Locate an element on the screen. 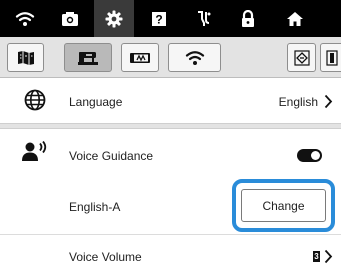 This screenshot has width=341, height=279. voice-volume-label: Voice Volume is located at coordinates (105, 257).